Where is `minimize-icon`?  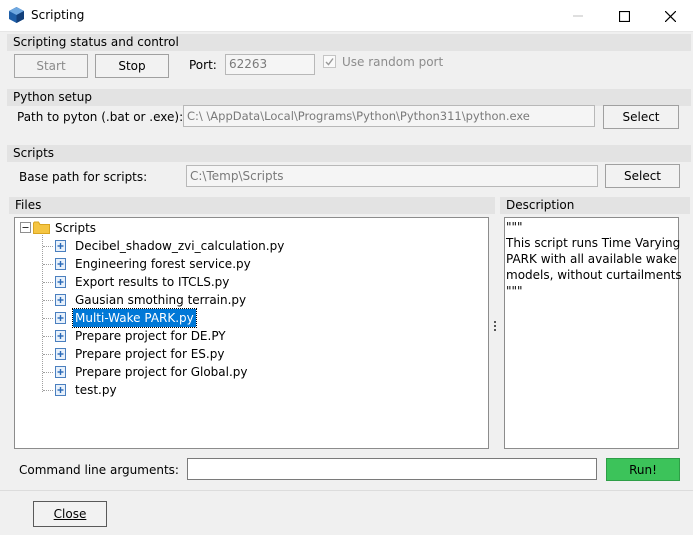
minimize-icon is located at coordinates (578, 16).